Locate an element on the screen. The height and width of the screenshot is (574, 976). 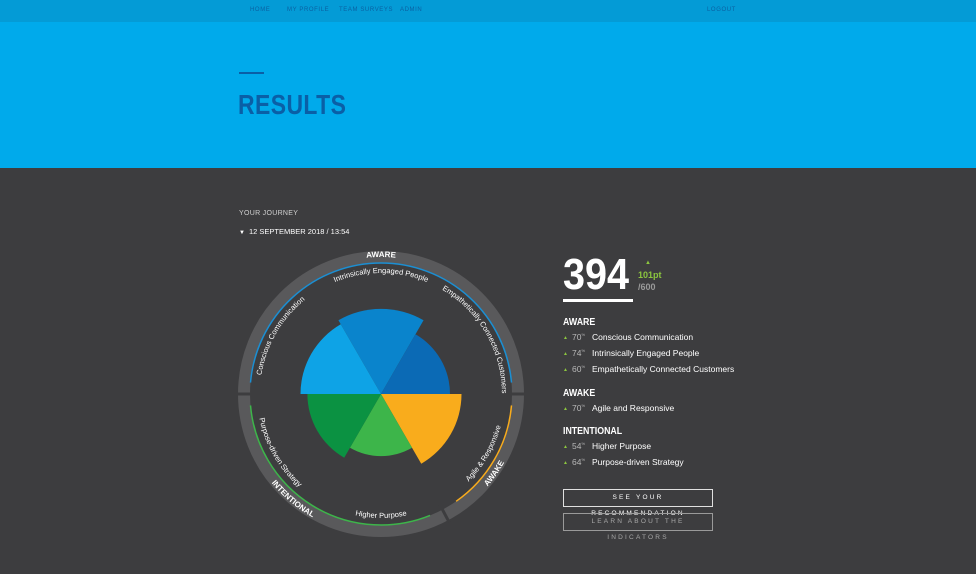
logout-link: LOGOUT is located at coordinates (721, 10).